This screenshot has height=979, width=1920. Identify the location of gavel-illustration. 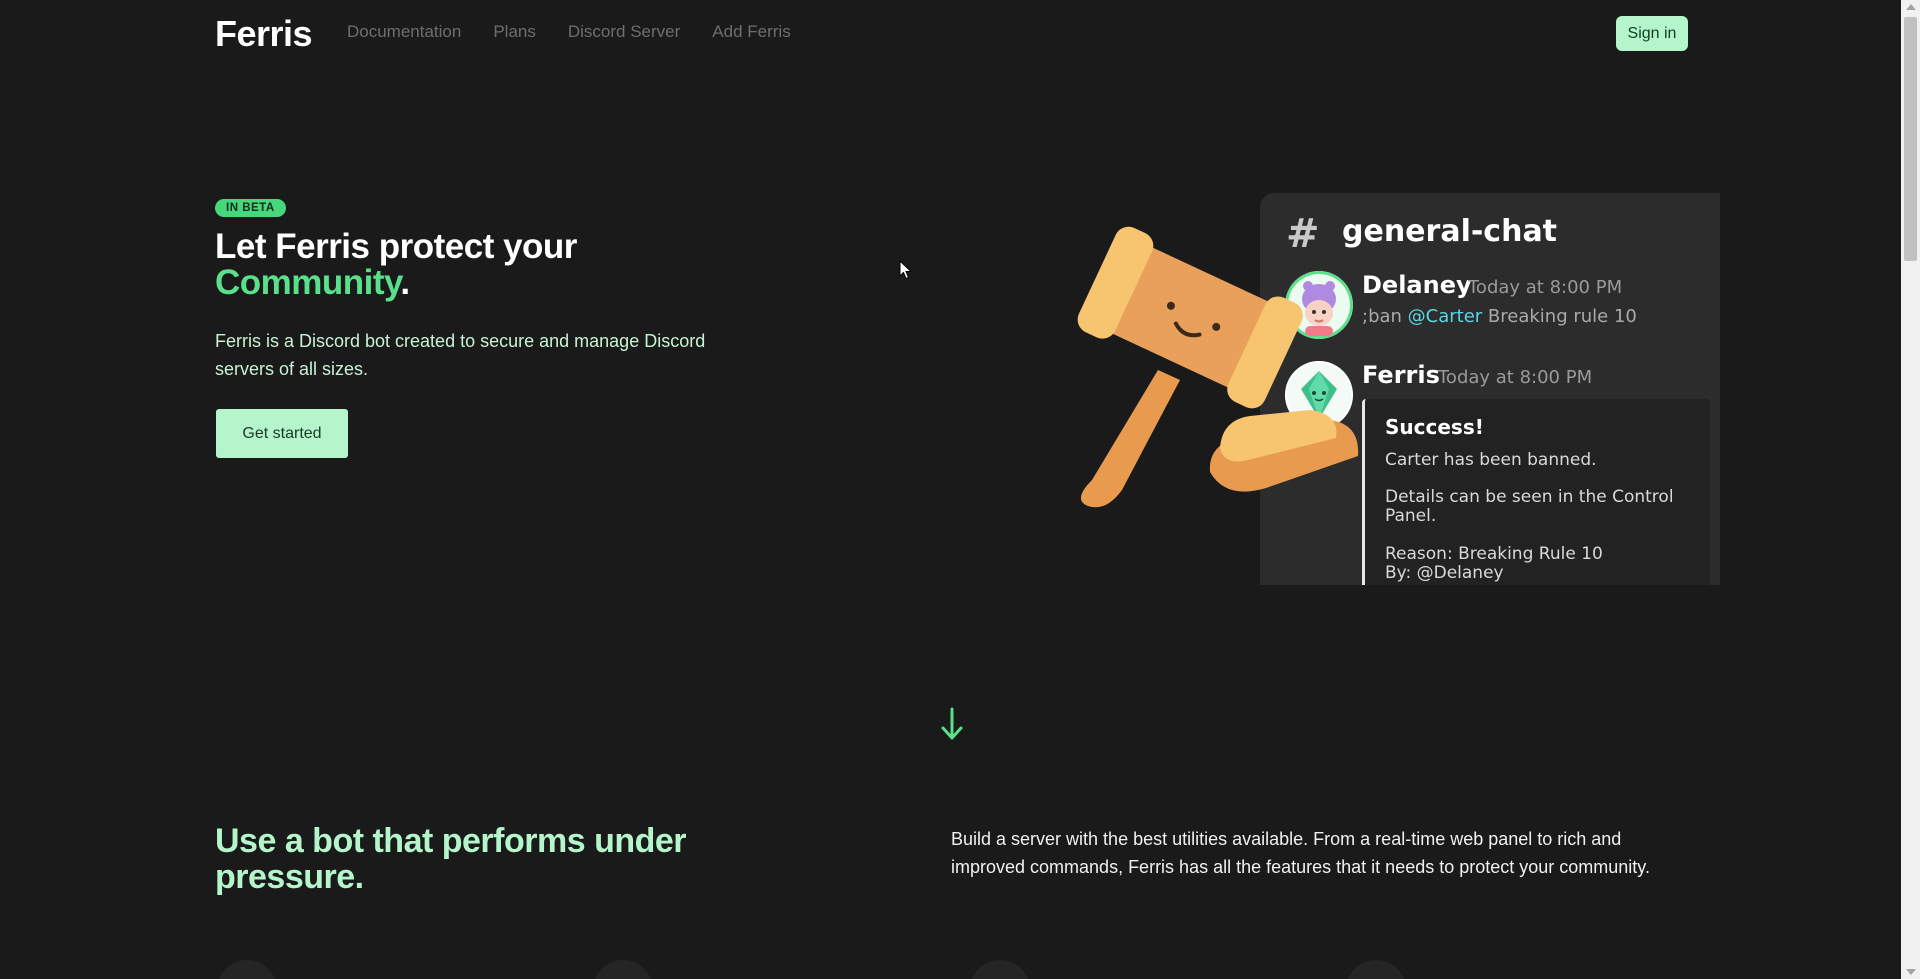
(1218, 367).